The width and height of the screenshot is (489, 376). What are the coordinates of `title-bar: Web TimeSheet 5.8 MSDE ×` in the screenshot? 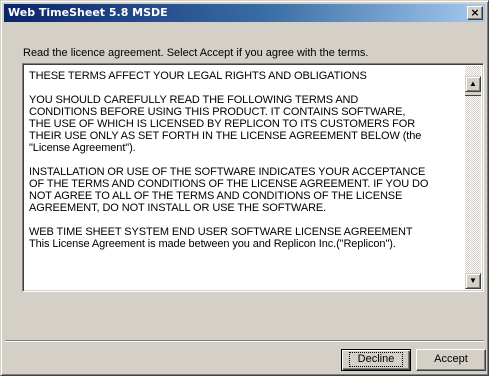 It's located at (244, 13).